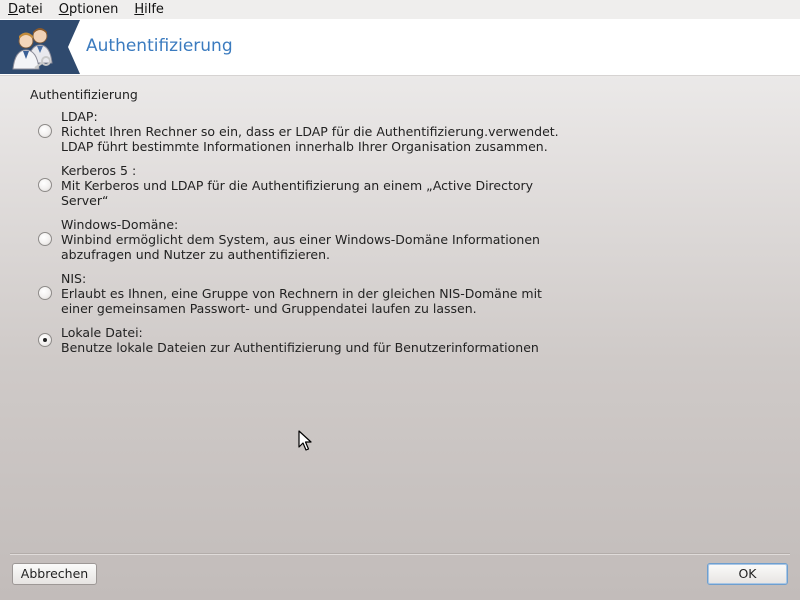  Describe the element at coordinates (400, 47) in the screenshot. I see `header-banner: Authentifizierung` at that location.